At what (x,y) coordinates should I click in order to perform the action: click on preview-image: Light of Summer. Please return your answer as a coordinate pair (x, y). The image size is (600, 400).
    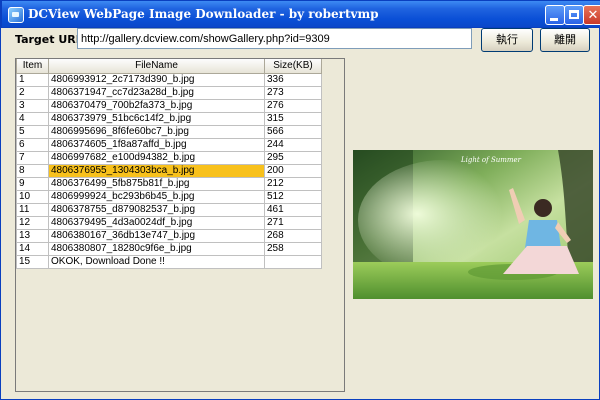
    Looking at the image, I should click on (473, 224).